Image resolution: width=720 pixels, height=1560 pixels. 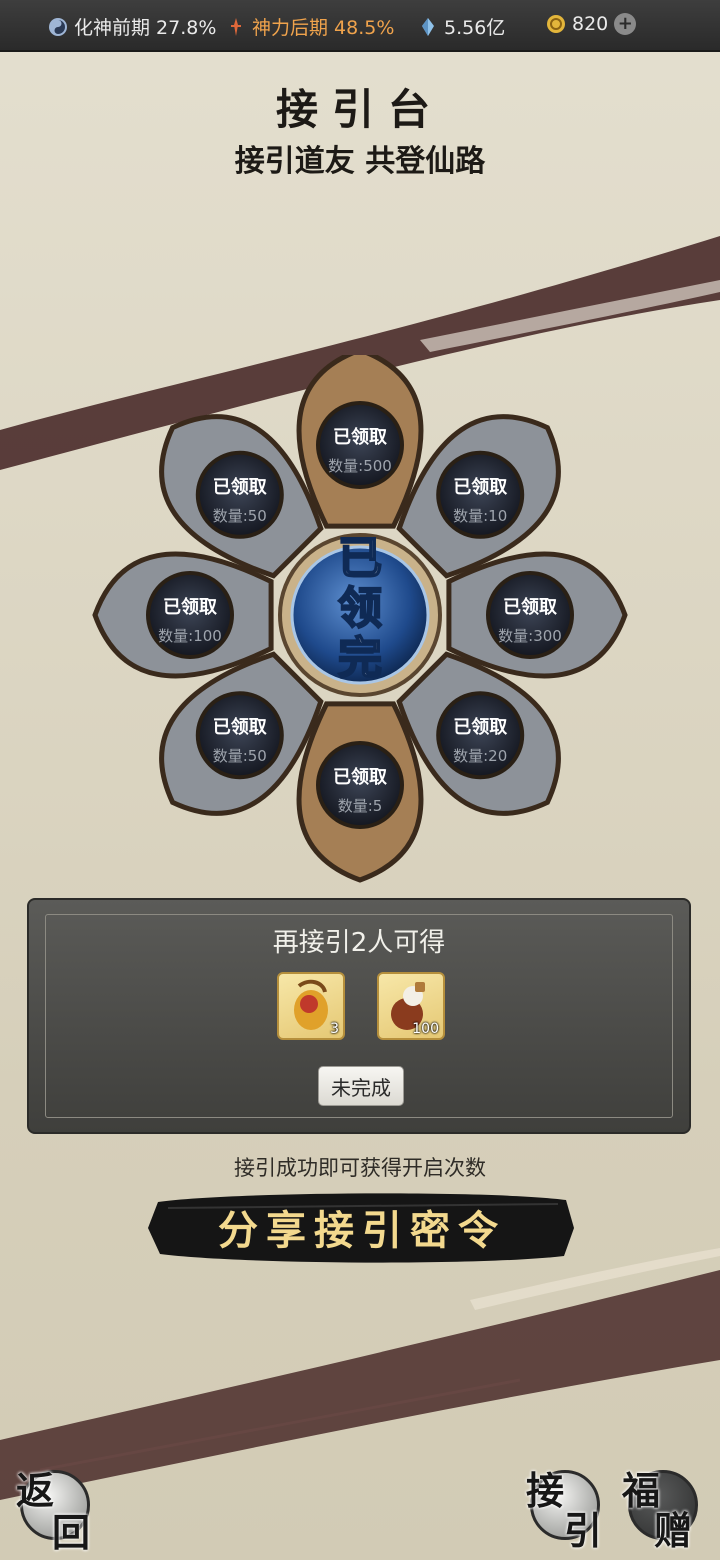 I want to click on page-subtitle: 接引道友 共登仙路, so click(x=360, y=161).